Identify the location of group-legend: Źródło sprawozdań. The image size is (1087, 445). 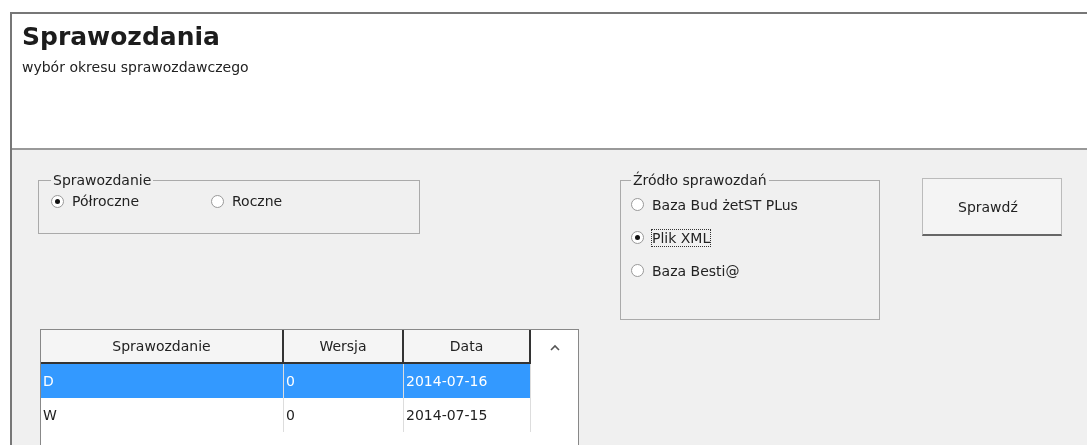
(700, 180).